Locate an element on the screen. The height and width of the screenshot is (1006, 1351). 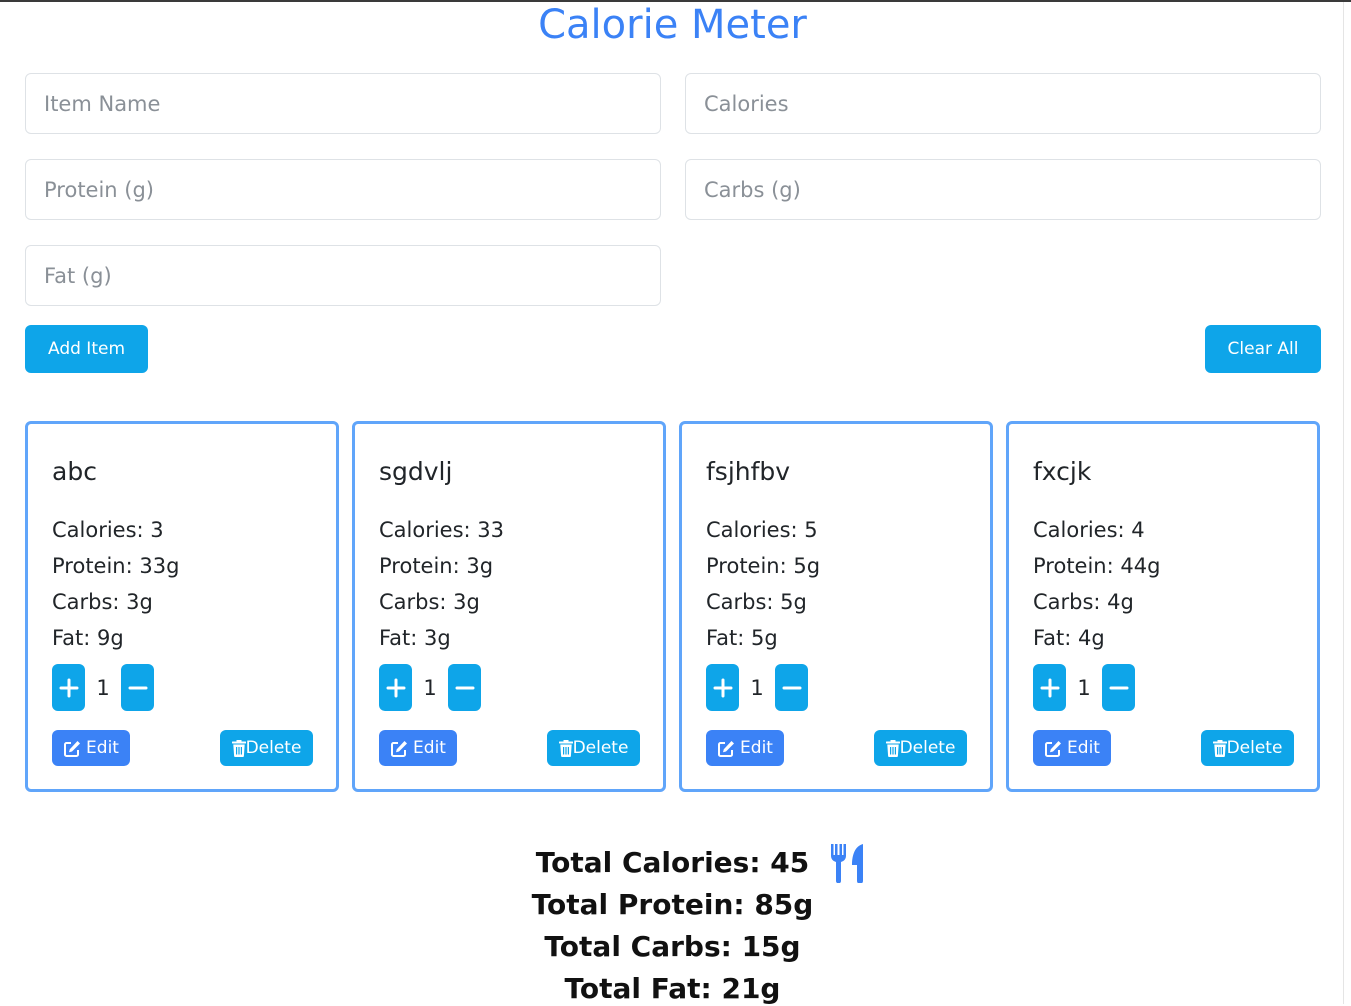
item-name: sgdvlj is located at coordinates (416, 471).